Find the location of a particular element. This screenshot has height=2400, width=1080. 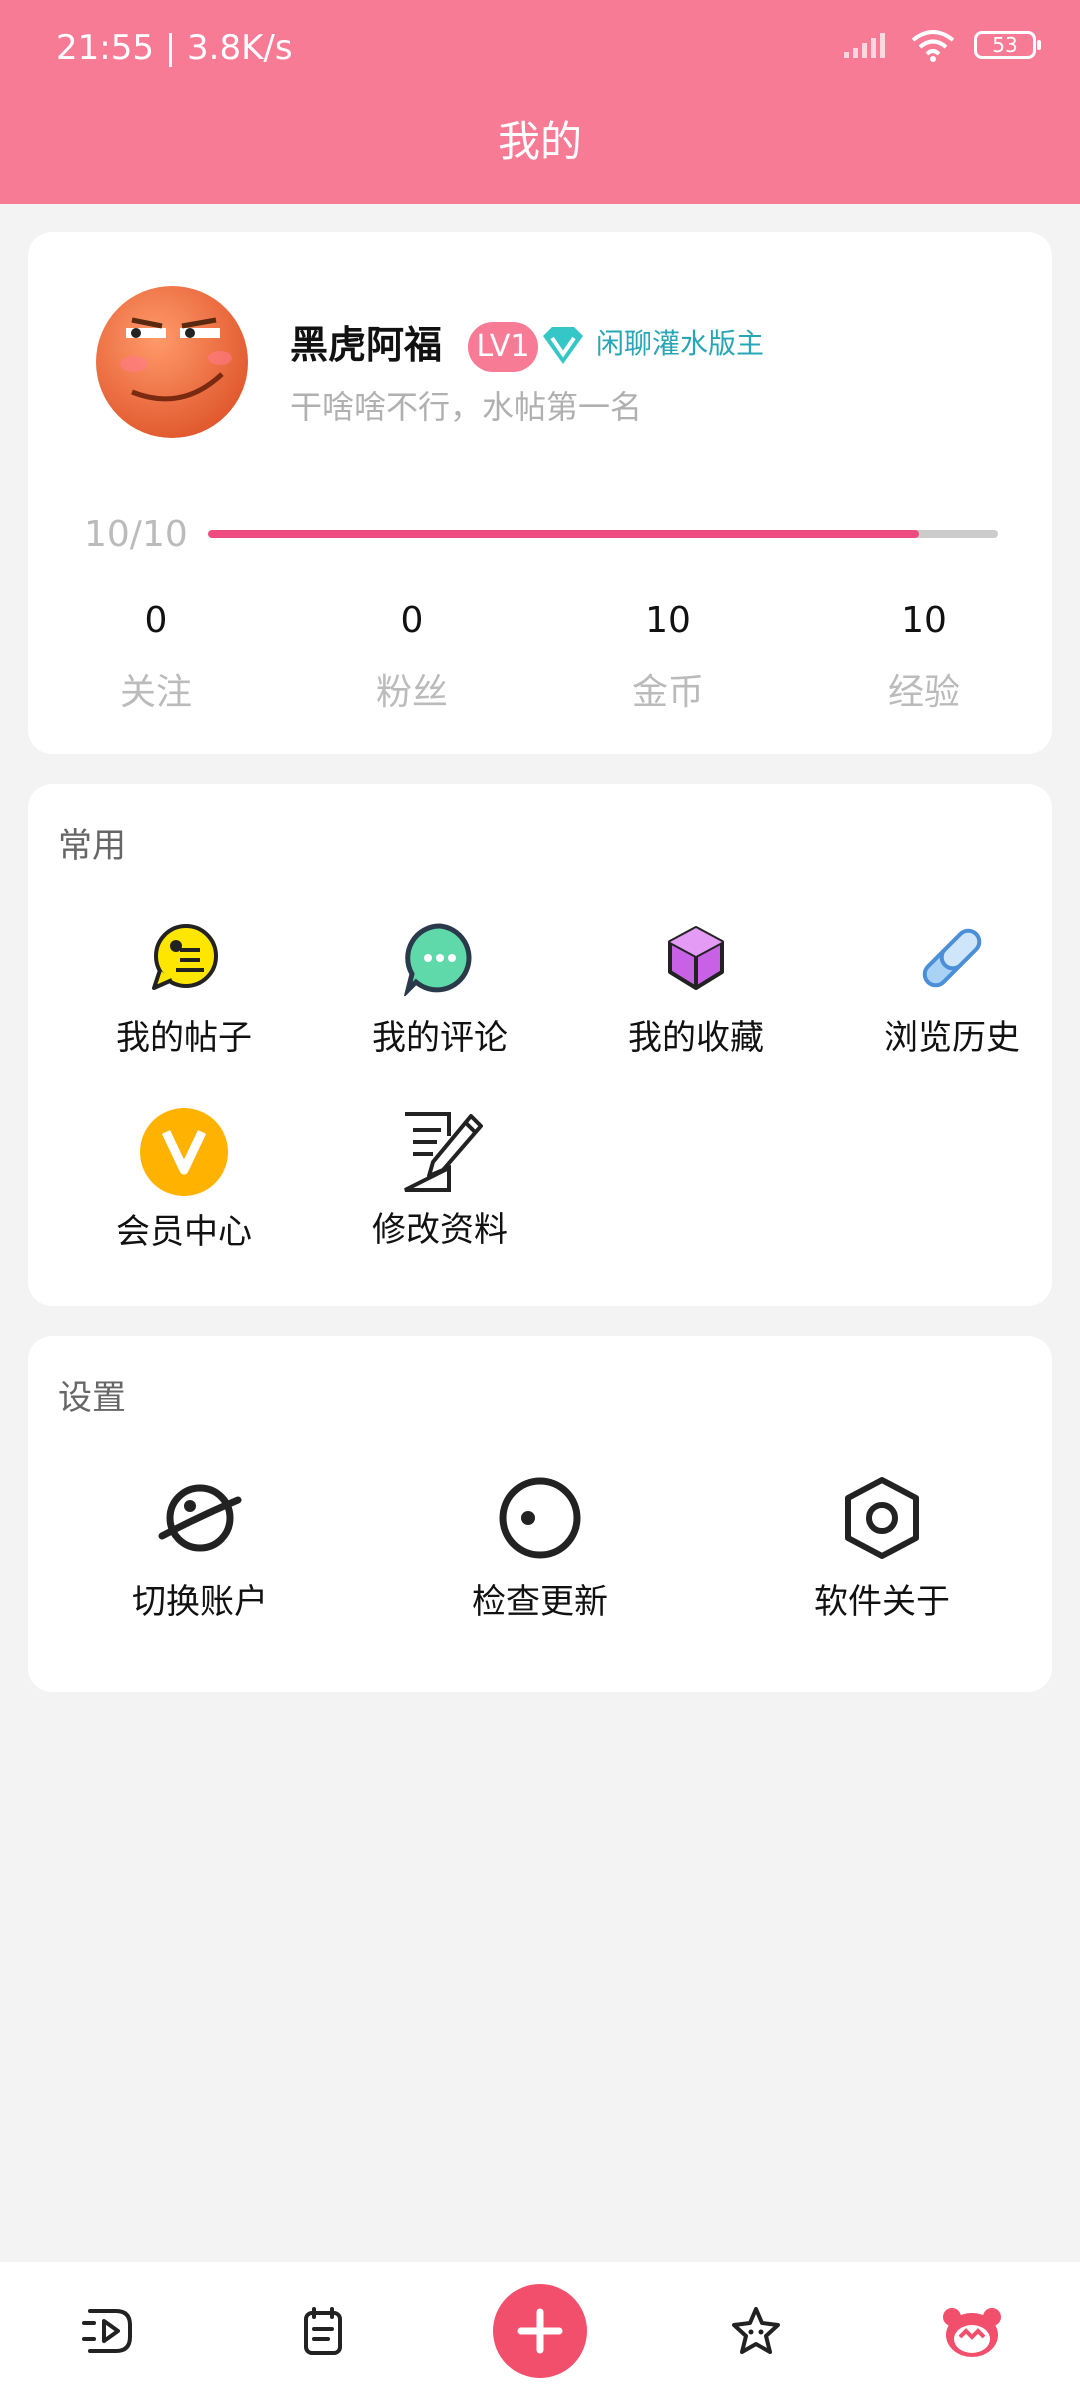

about-software-label: 软件关于 is located at coordinates (882, 1602).